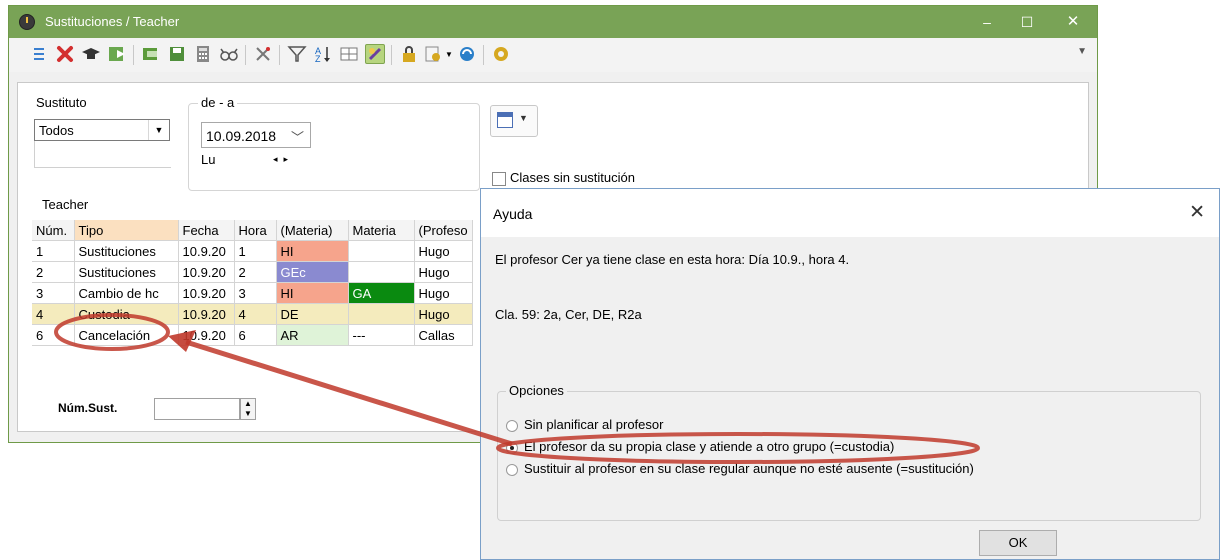 Image resolution: width=1220 pixels, height=560 pixels. Describe the element at coordinates (255, 251) in the screenshot. I see `cell-hora: 1` at that location.